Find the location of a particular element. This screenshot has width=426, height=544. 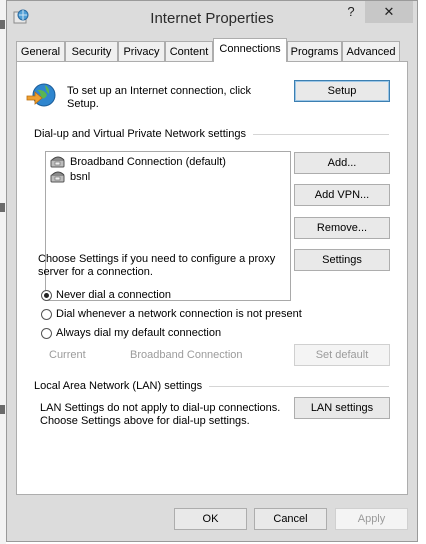

lan-group-title: Local Area Network (LAN) settings is located at coordinates (118, 386).